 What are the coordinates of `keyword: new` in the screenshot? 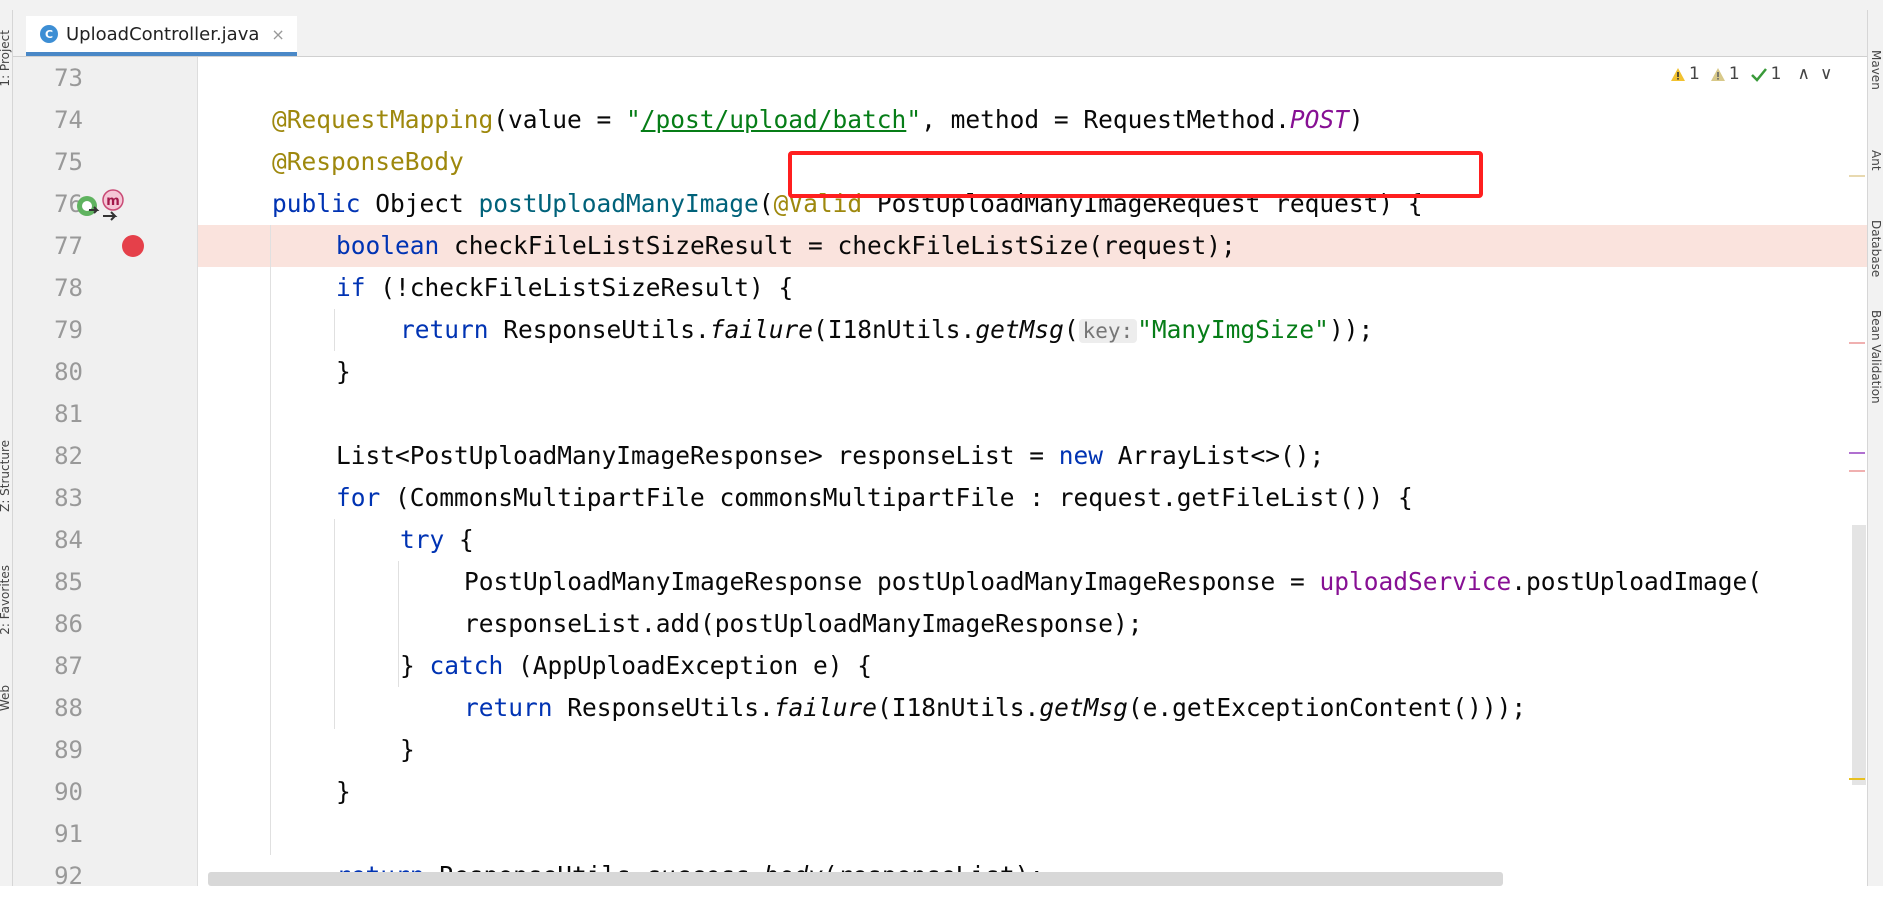 It's located at (1081, 455).